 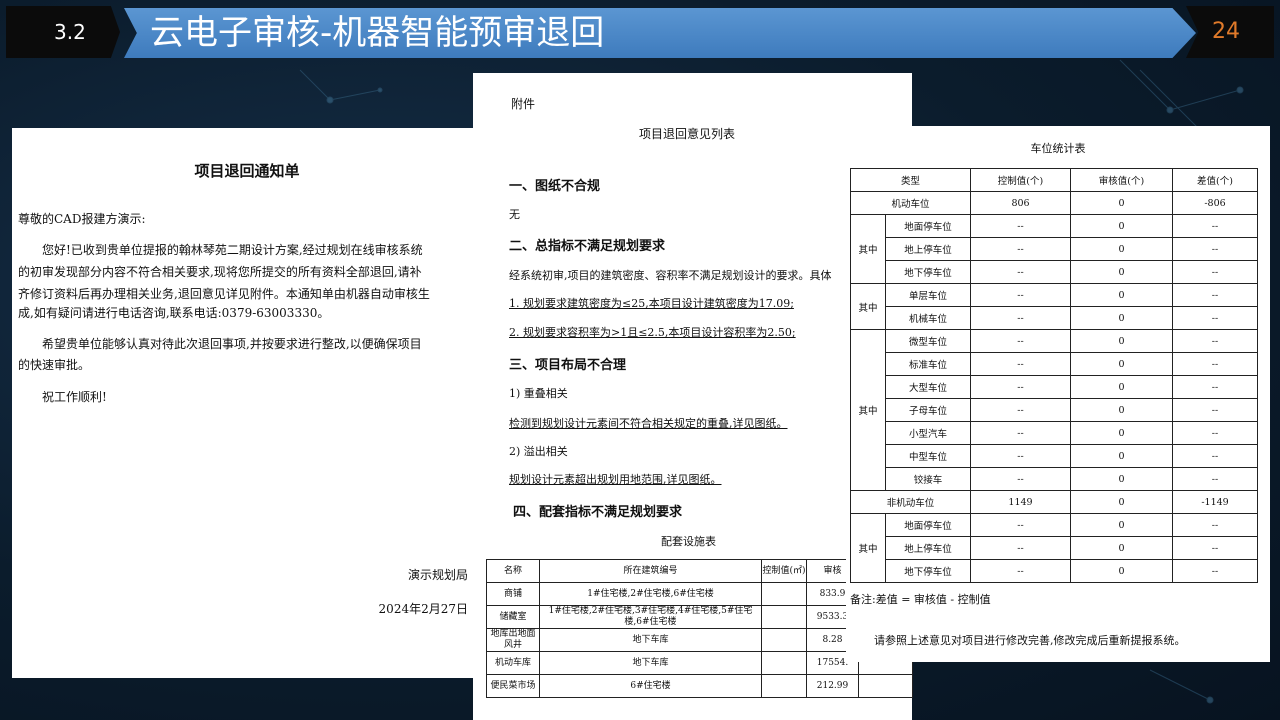 What do you see at coordinates (650, 617) in the screenshot?
I see `facility-cell: 1#住宅楼,2#住宅楼,3#住宅楼,4#住宅楼,5#住宅楼,6#住宅楼` at bounding box center [650, 617].